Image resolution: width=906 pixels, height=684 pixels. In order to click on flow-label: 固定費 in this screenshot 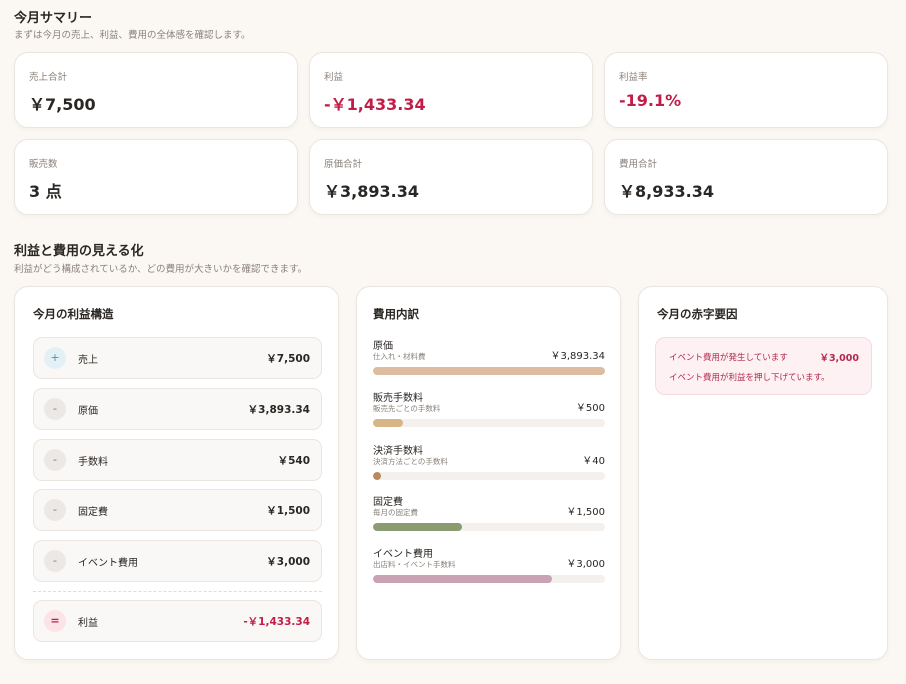, I will do `click(93, 512)`.